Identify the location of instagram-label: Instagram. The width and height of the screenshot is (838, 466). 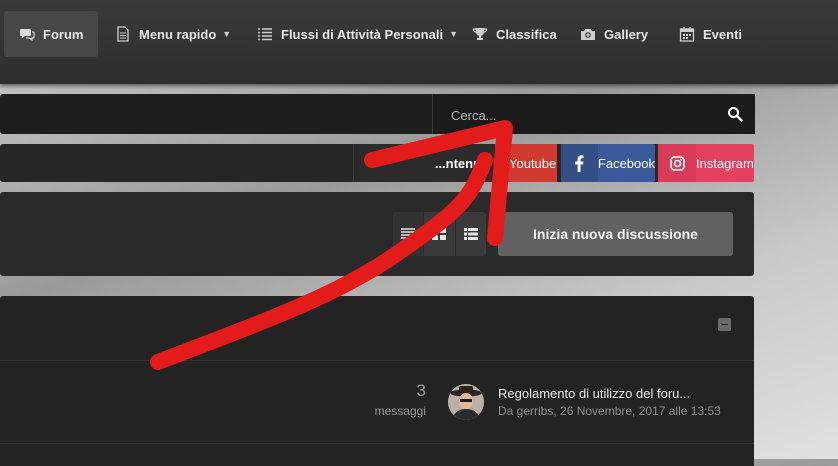
(725, 163).